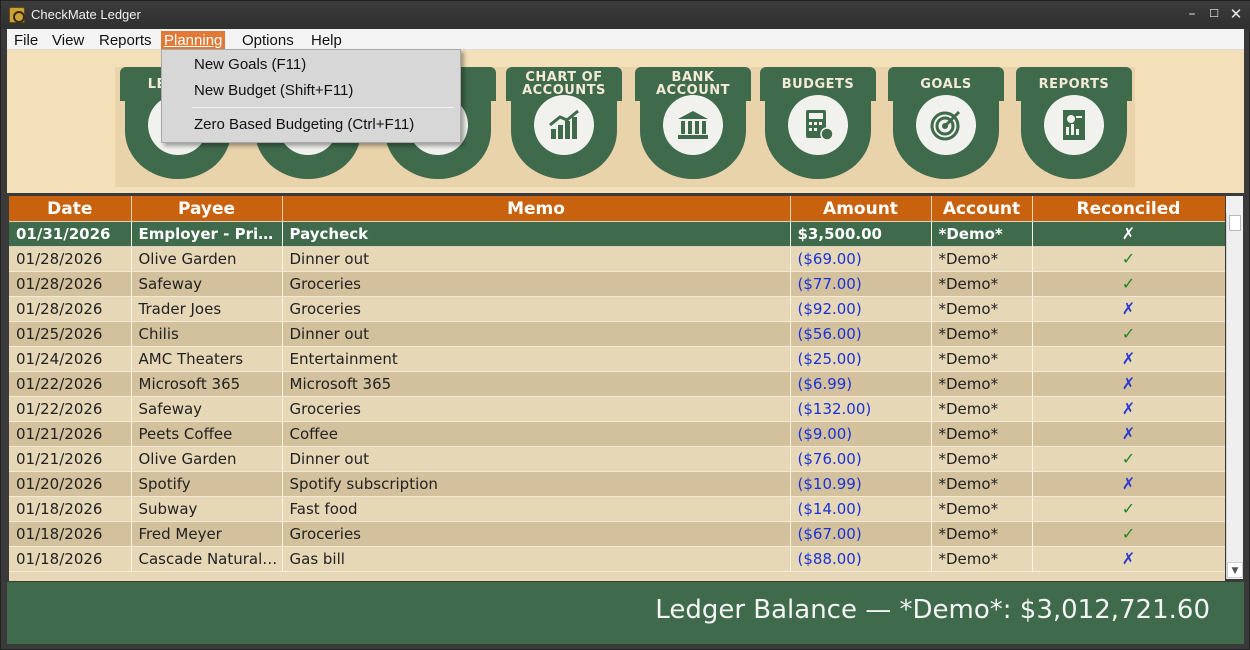  Describe the element at coordinates (861, 559) in the screenshot. I see `cell-amount: ($88.00)` at that location.